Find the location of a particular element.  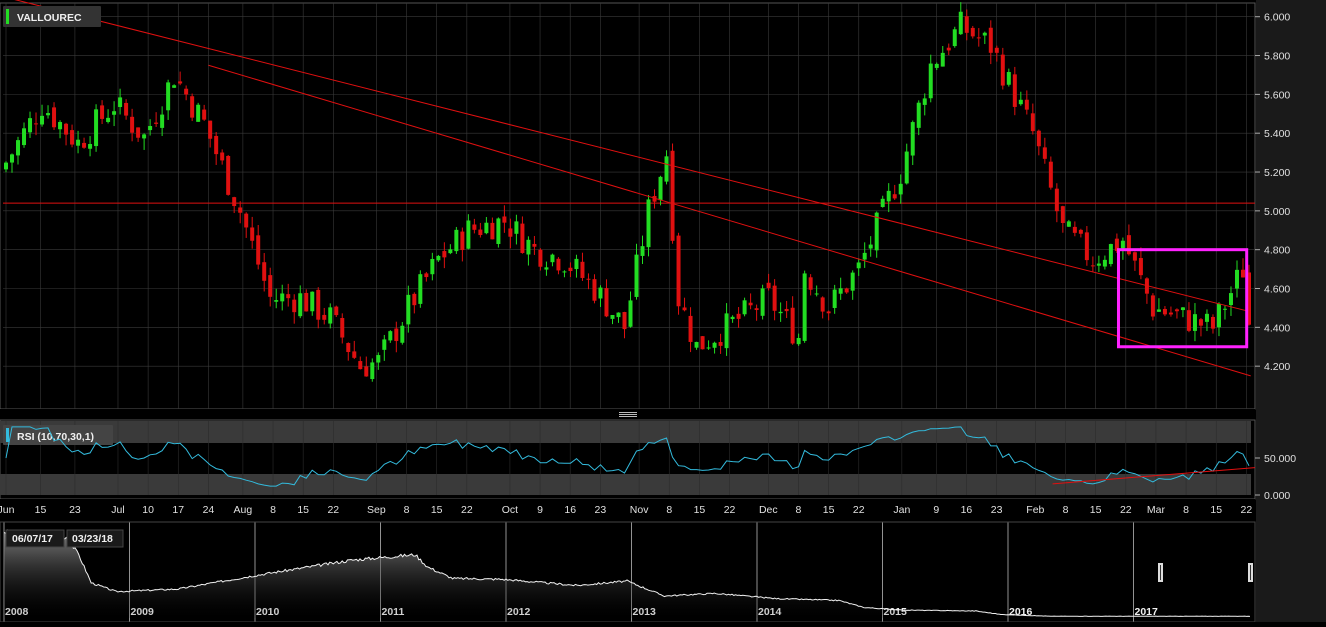

rsi-tick-label: 0.000 is located at coordinates (1277, 496).